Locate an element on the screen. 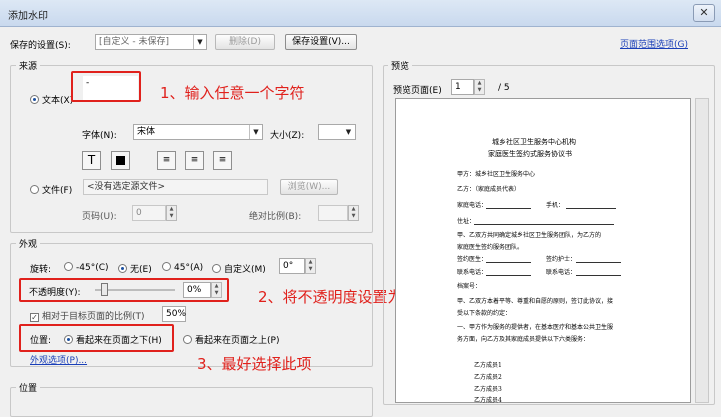  rotate-minus45-radio: -45°(C) is located at coordinates (86, 267).